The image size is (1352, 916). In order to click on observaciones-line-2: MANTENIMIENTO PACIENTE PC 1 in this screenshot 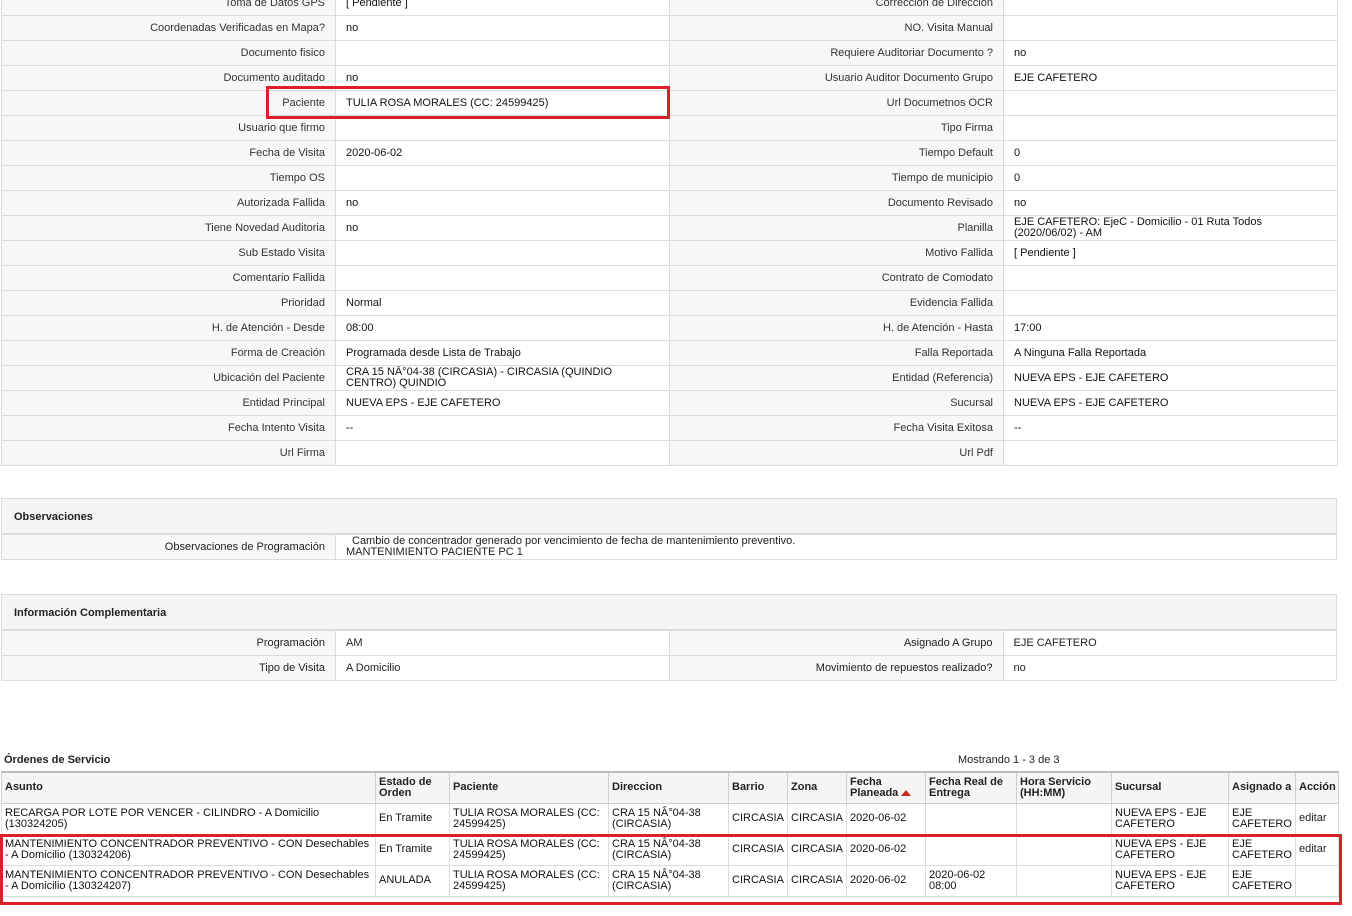, I will do `click(434, 552)`.